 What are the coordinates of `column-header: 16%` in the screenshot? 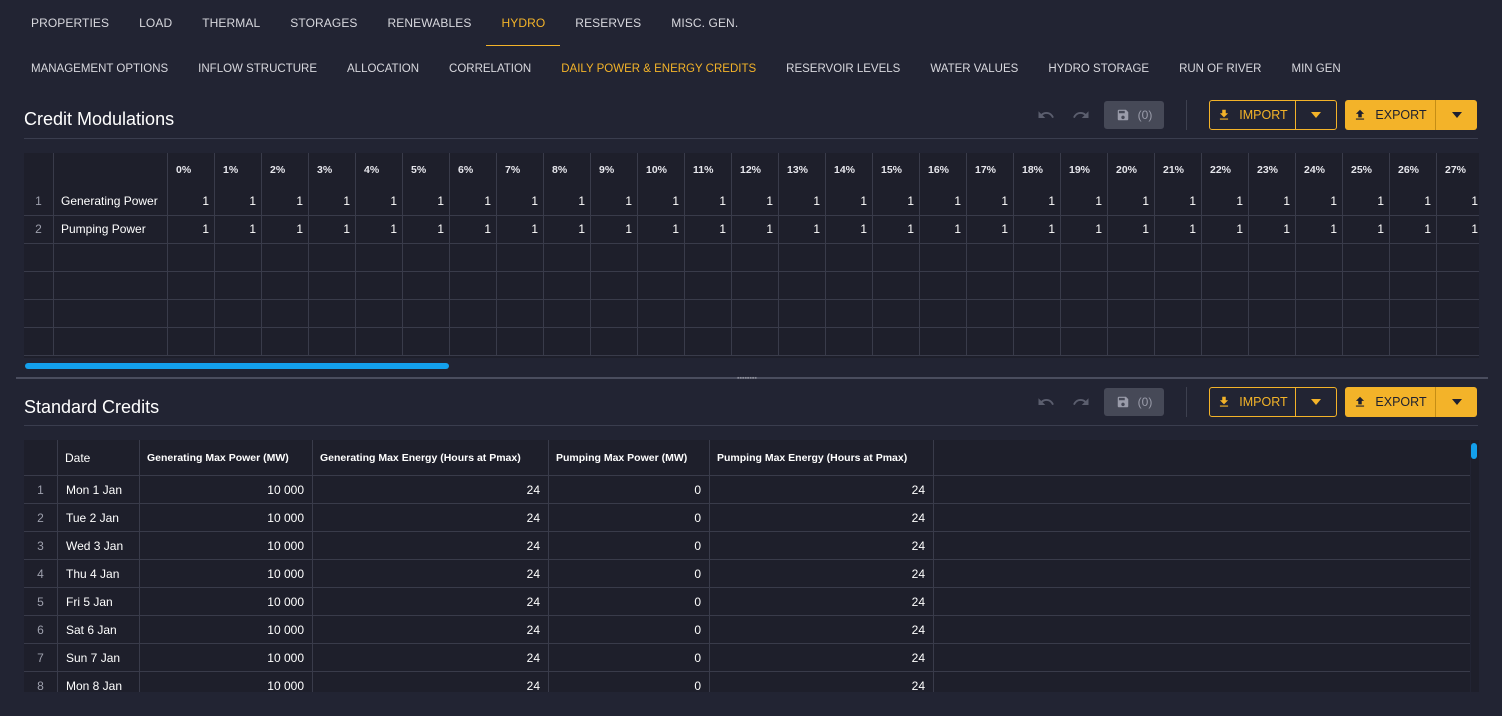 It's located at (943, 170).